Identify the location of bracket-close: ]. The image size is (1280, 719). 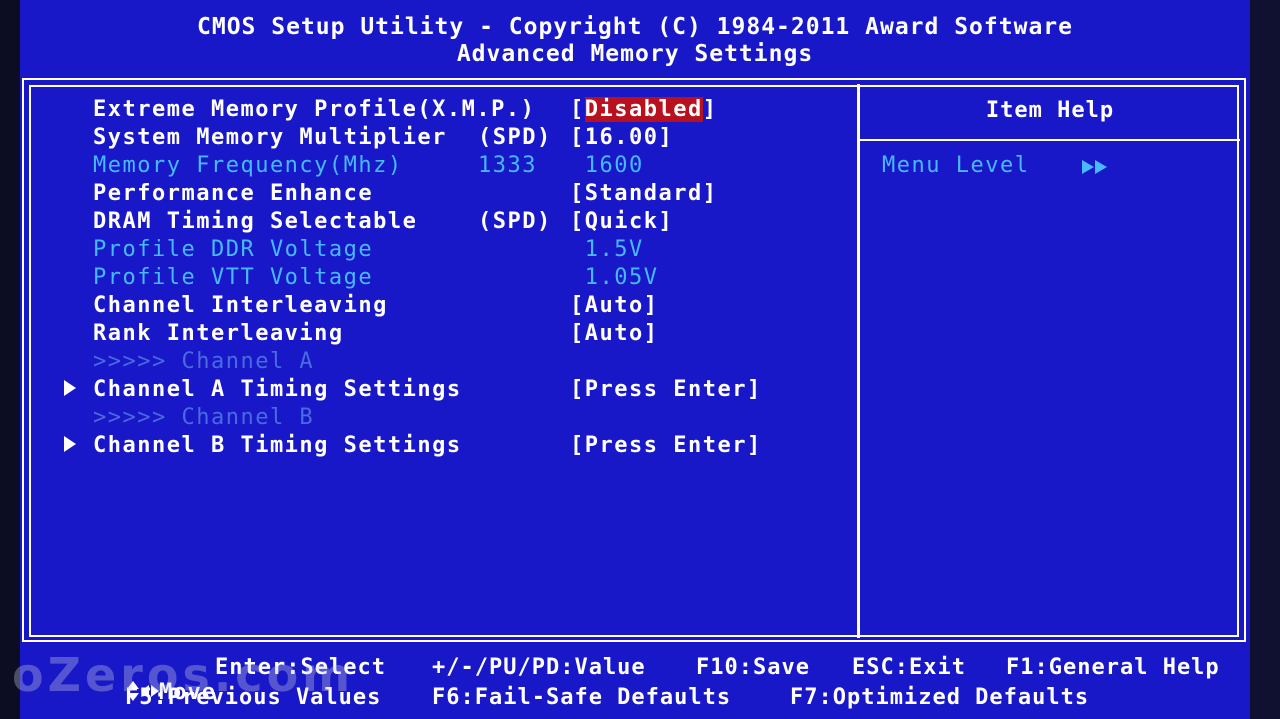
(710, 109).